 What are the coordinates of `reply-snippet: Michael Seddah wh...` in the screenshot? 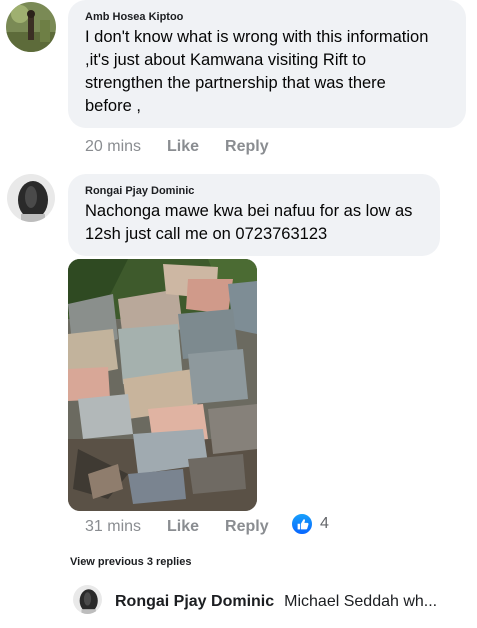 It's located at (361, 601).